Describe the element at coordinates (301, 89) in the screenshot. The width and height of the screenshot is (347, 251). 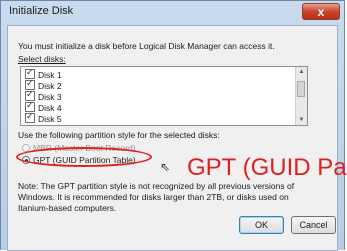
I see `scroll-thumb` at that location.